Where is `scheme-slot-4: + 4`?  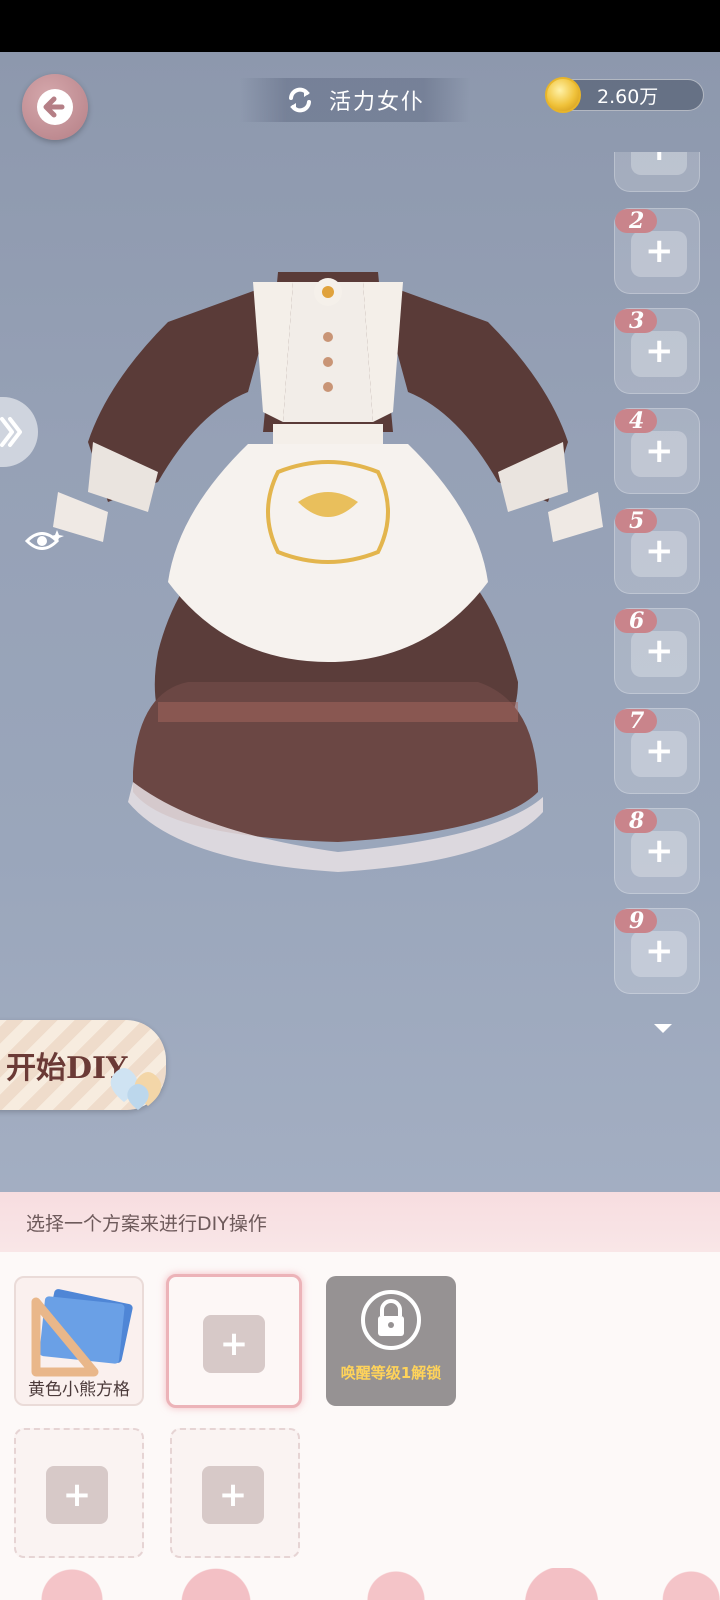
scheme-slot-4: + 4 is located at coordinates (657, 451).